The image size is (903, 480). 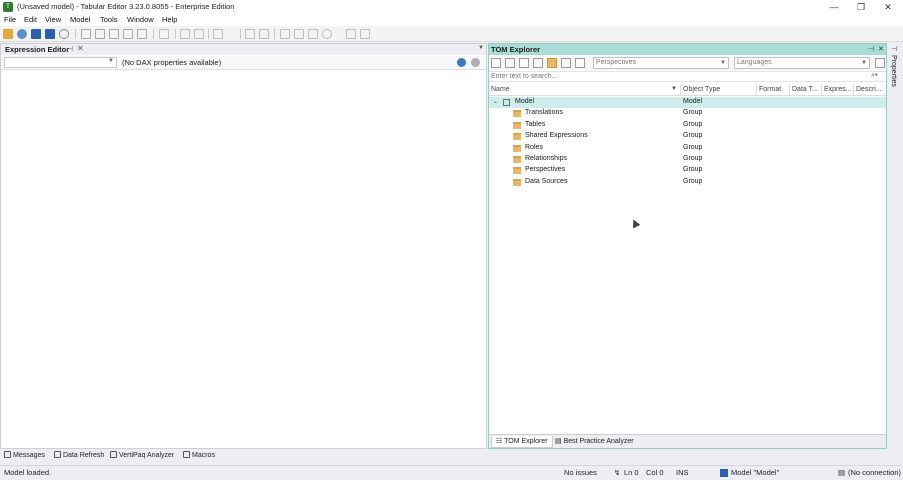 What do you see at coordinates (53, 19) in the screenshot?
I see `menu-view: View` at bounding box center [53, 19].